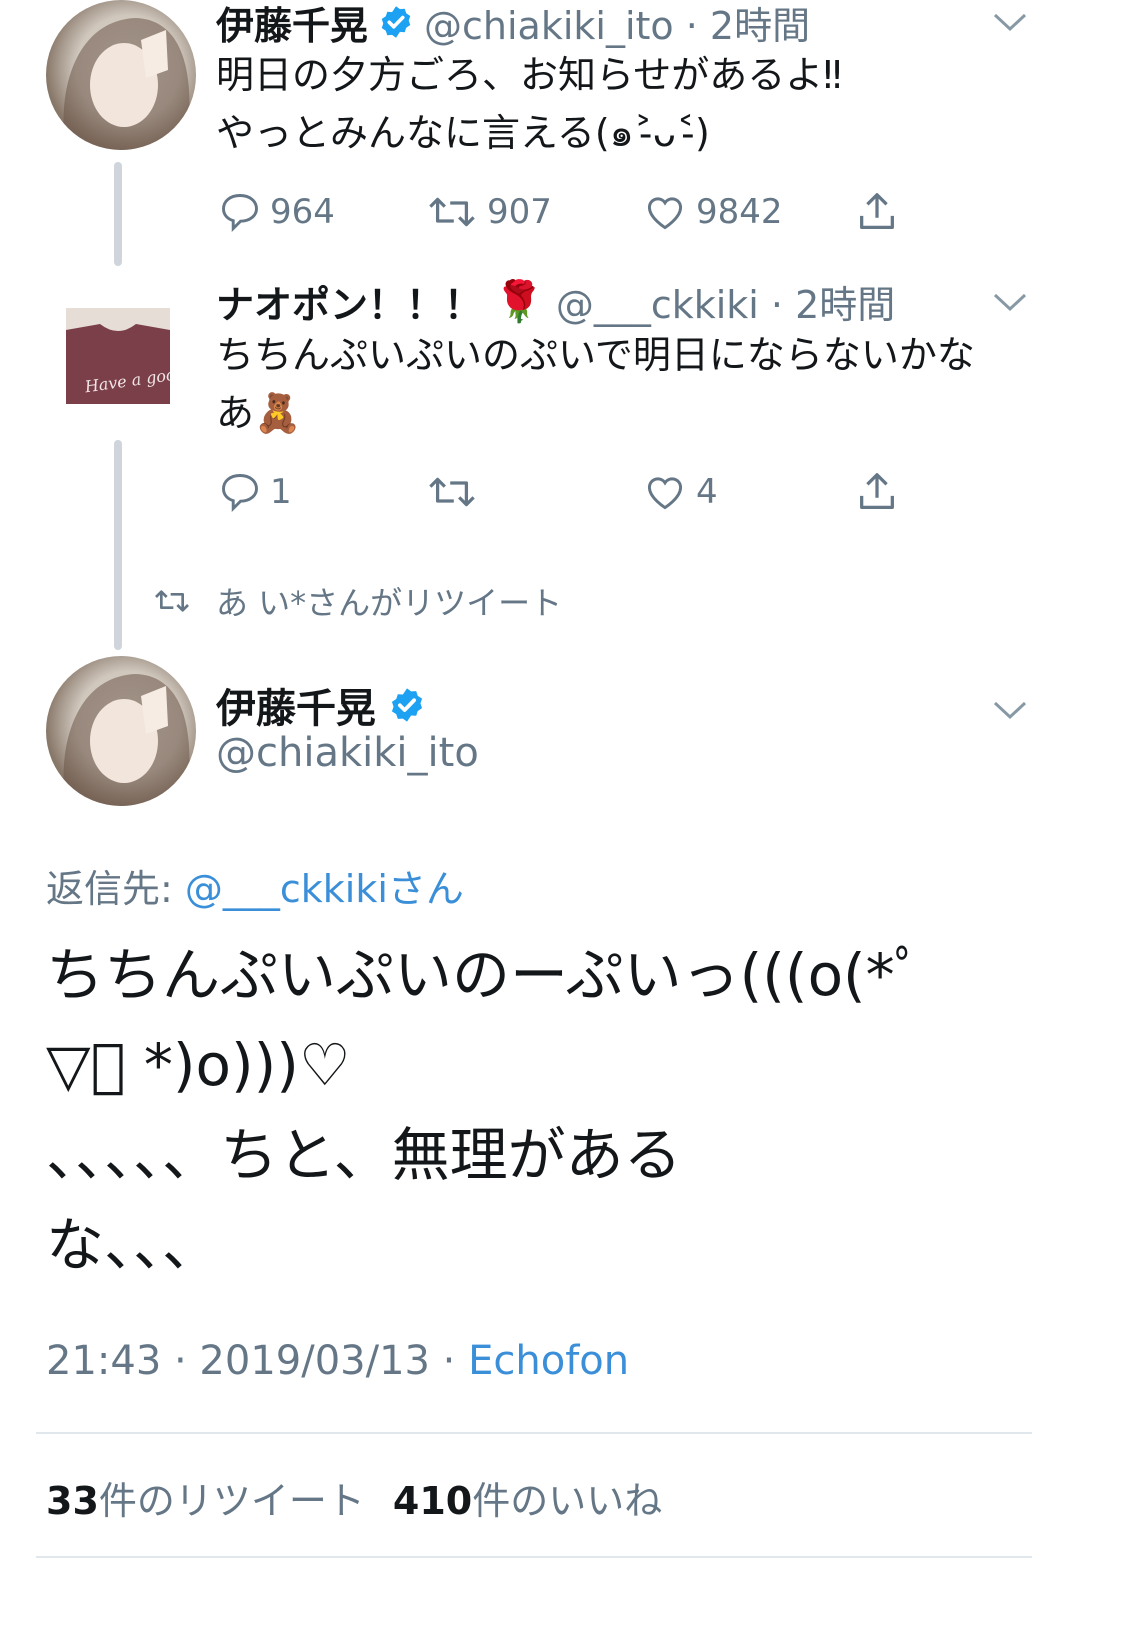 The width and height of the screenshot is (1125, 1652). Describe the element at coordinates (651, 104) in the screenshot. I see `tweet1-text: 明日の夕方ごろ、お知らせがあるよ‼︎ やっとみんなに言える(๑˃̵ᴗ˂̵)` at that location.